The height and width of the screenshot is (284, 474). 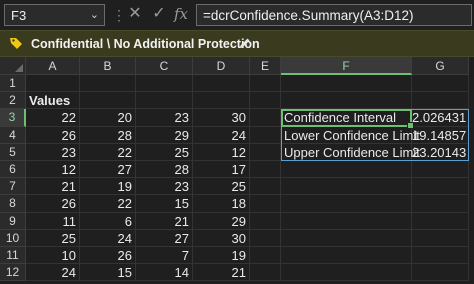 What do you see at coordinates (440, 221) in the screenshot?
I see `cell-g9` at bounding box center [440, 221].